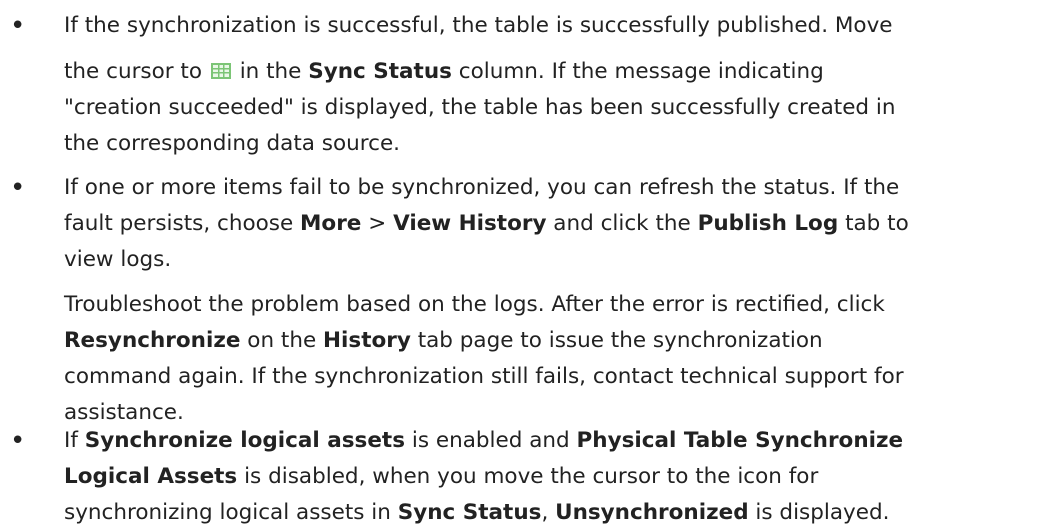 The height and width of the screenshot is (528, 1061). Describe the element at coordinates (151, 476) in the screenshot. I see `ui-term: Logical Assets` at that location.